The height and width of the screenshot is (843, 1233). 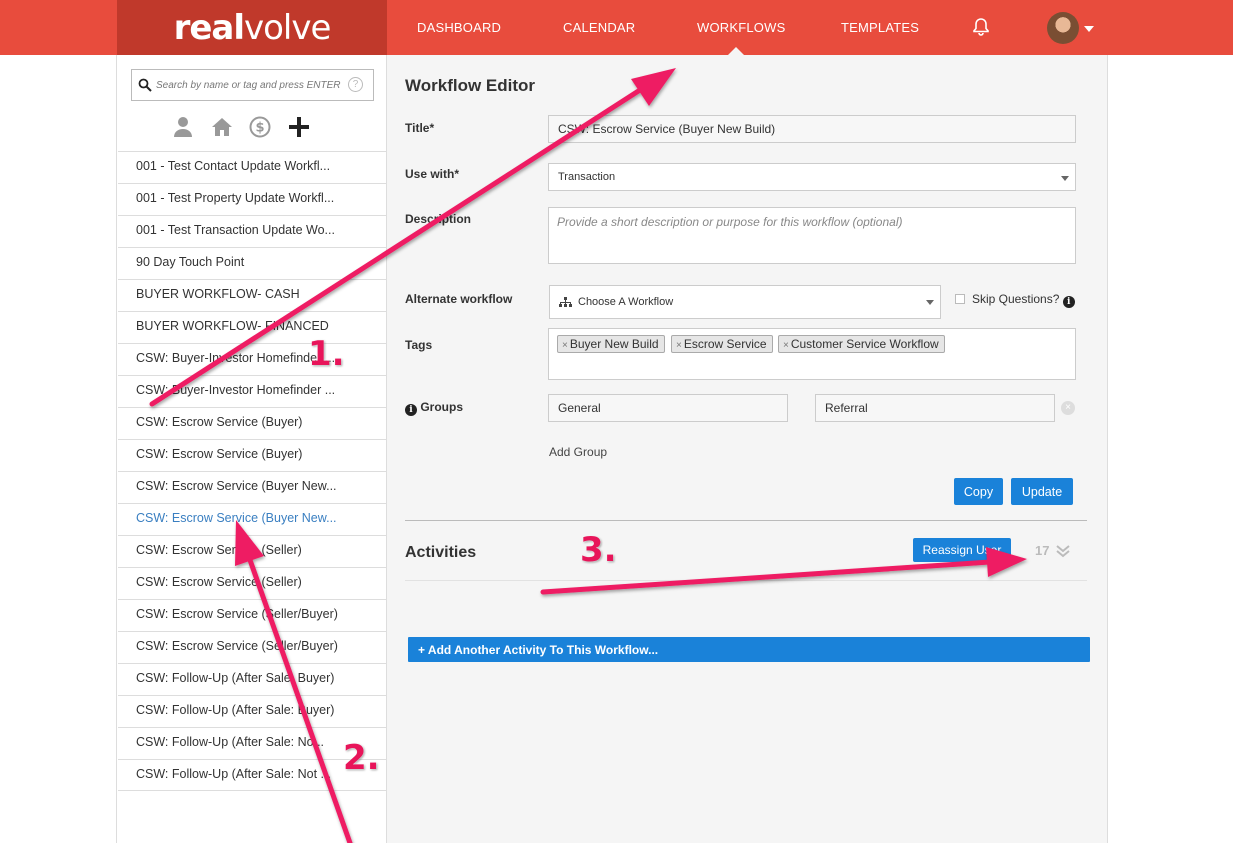 What do you see at coordinates (459, 299) in the screenshot?
I see `alternate-workflow-label: Alternate workflow` at bounding box center [459, 299].